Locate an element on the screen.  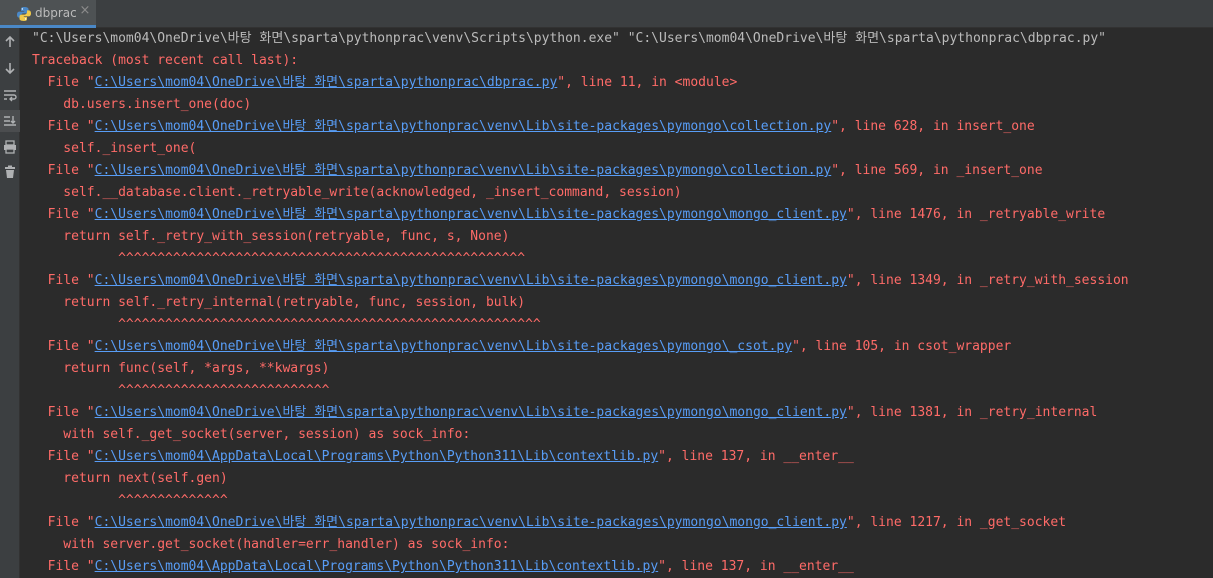
file-location: ", line 1476, in _retryable_write is located at coordinates (976, 214).